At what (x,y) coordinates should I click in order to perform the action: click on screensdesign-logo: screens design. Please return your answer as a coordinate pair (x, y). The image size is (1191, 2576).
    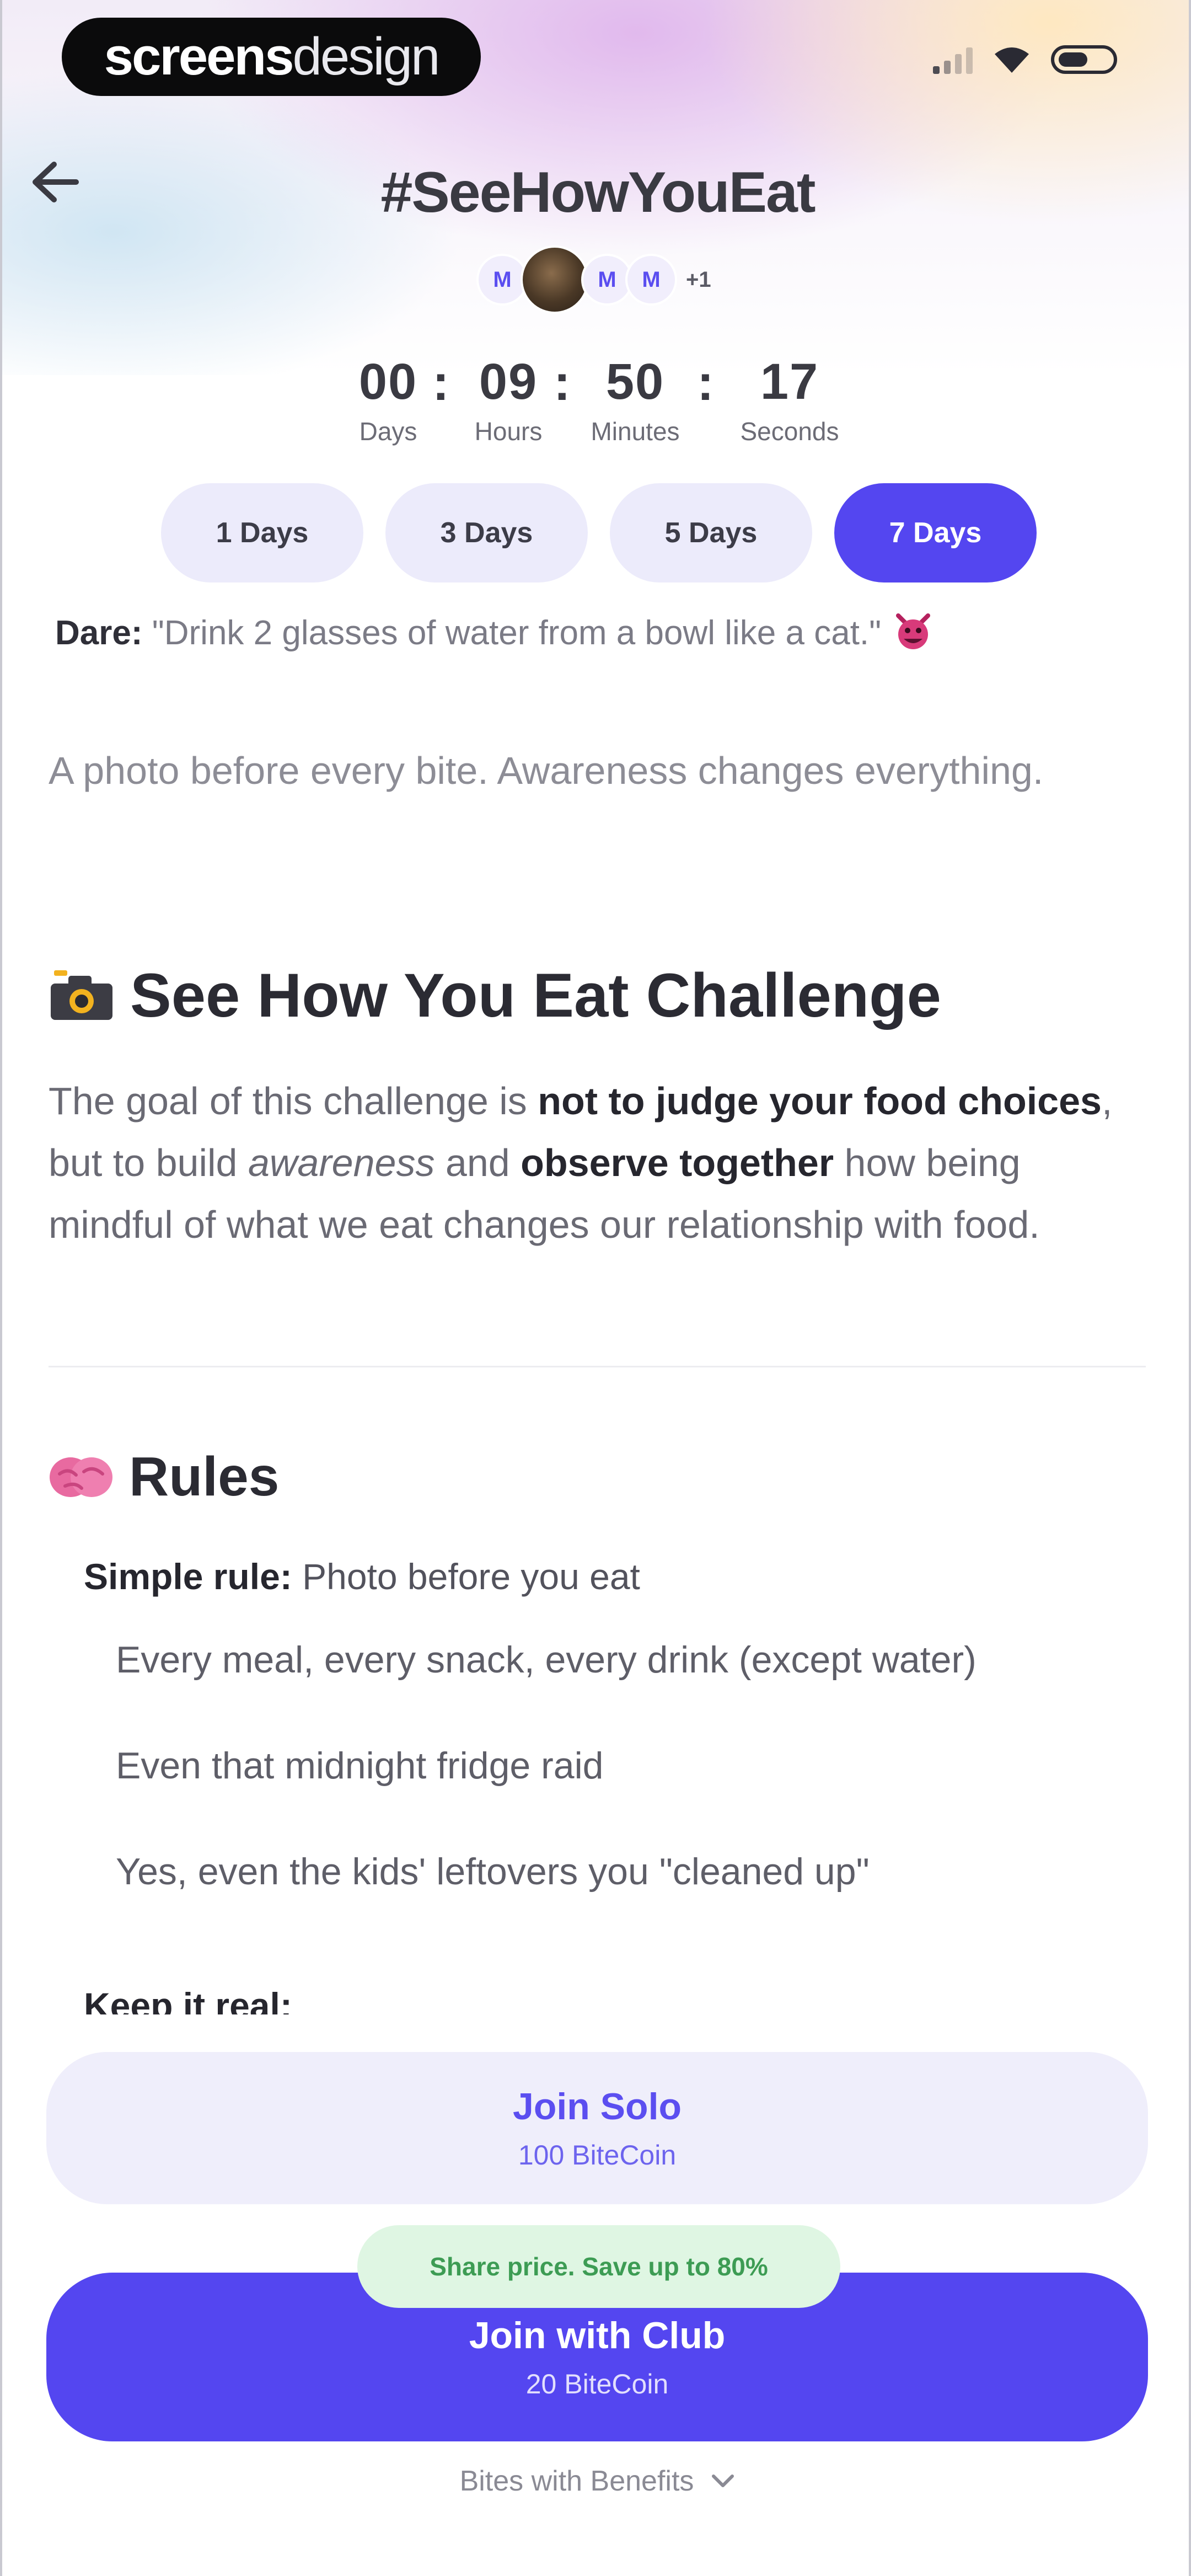
    Looking at the image, I should click on (271, 57).